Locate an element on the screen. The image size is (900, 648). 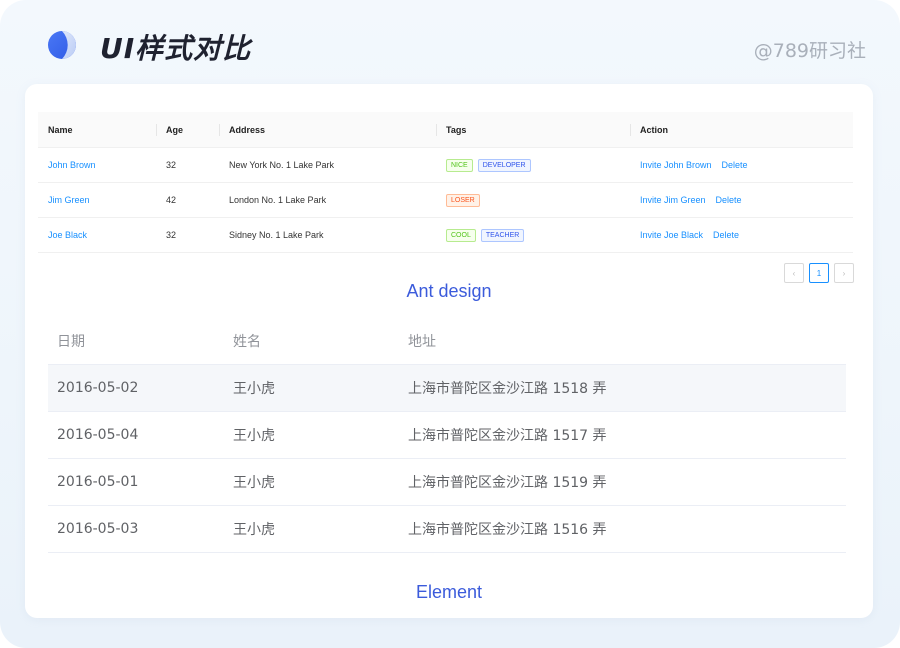
table-row: 2016-05-03 王小虎 上海市普陀区金沙江路 1516 弄 is located at coordinates (447, 529).